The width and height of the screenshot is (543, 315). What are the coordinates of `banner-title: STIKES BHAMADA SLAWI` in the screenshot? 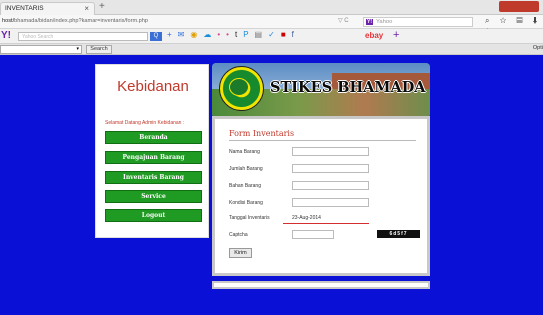 It's located at (350, 87).